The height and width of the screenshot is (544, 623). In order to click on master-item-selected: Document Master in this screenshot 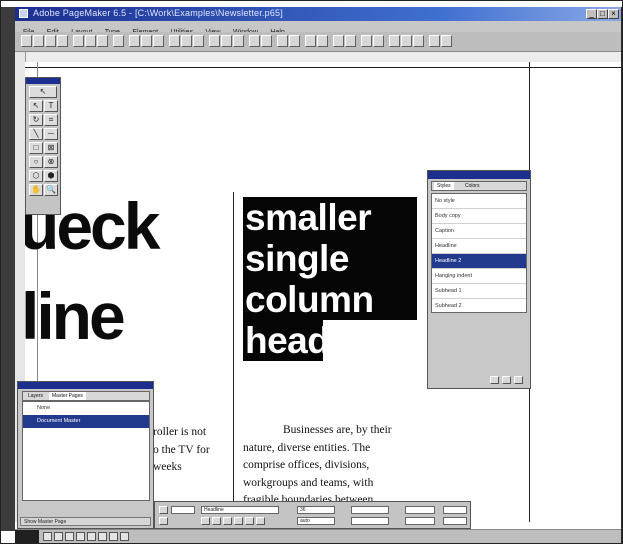, I will do `click(86, 421)`.